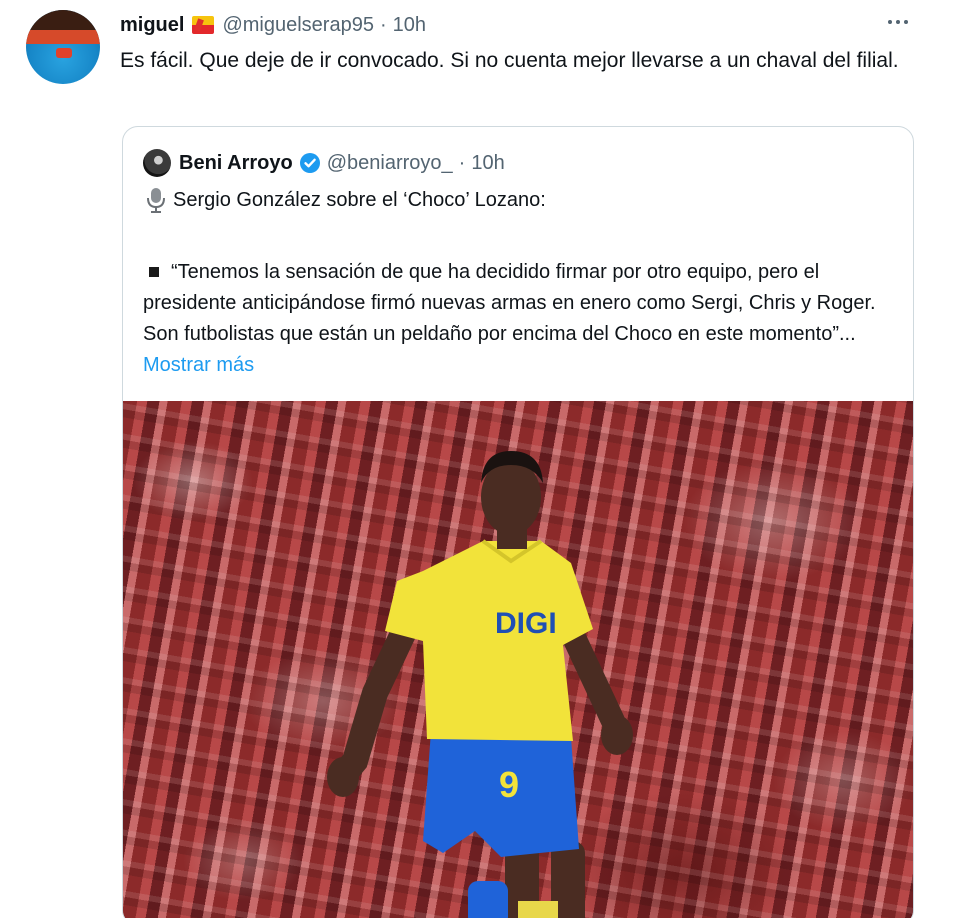 The width and height of the screenshot is (962, 918). What do you see at coordinates (156, 200) in the screenshot?
I see `microphone-icon` at bounding box center [156, 200].